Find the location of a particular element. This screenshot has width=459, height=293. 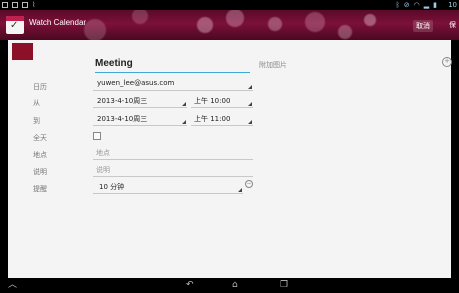

bluetooth-icon: ᛒ is located at coordinates (397, 5).